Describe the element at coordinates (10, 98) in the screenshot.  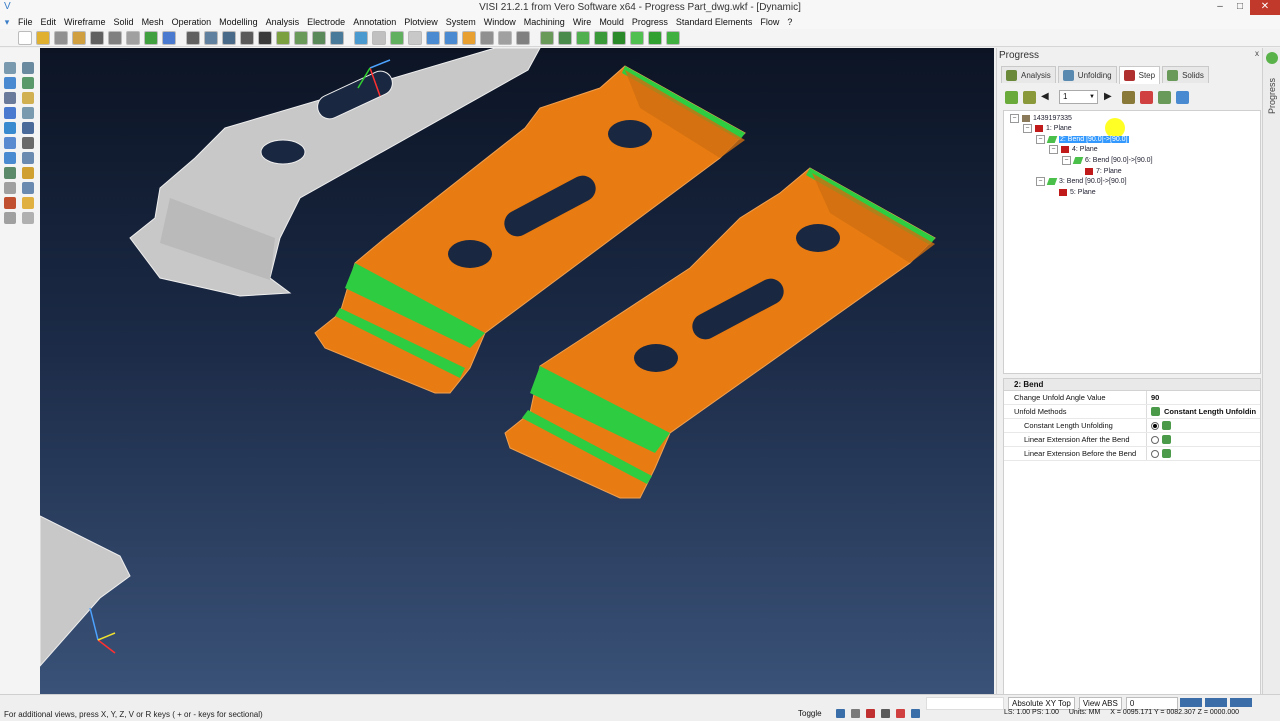
I see `left-tool-5-icon` at that location.